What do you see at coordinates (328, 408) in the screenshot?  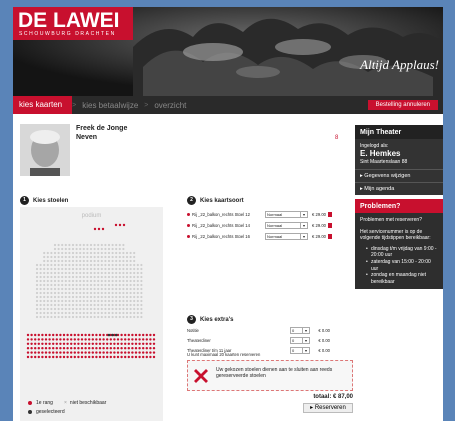 I see `reserve-button: ▸ Reserveren` at bounding box center [328, 408].